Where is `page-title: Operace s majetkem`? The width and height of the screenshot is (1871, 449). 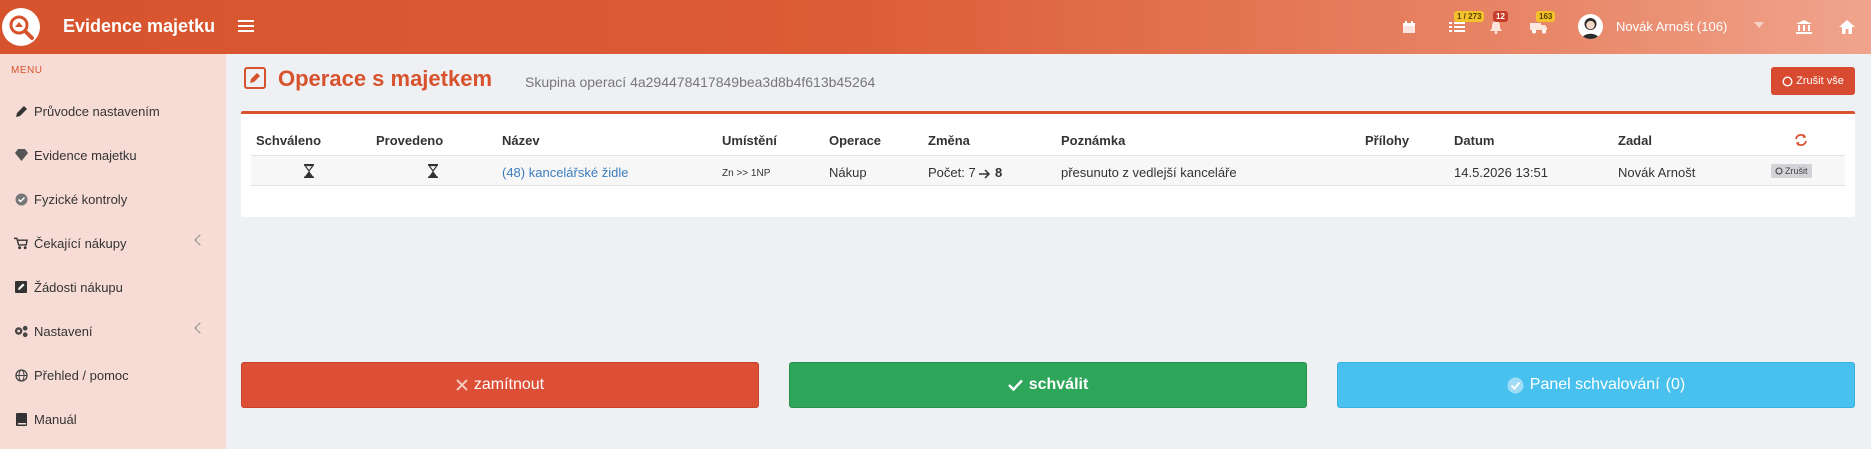 page-title: Operace s majetkem is located at coordinates (385, 78).